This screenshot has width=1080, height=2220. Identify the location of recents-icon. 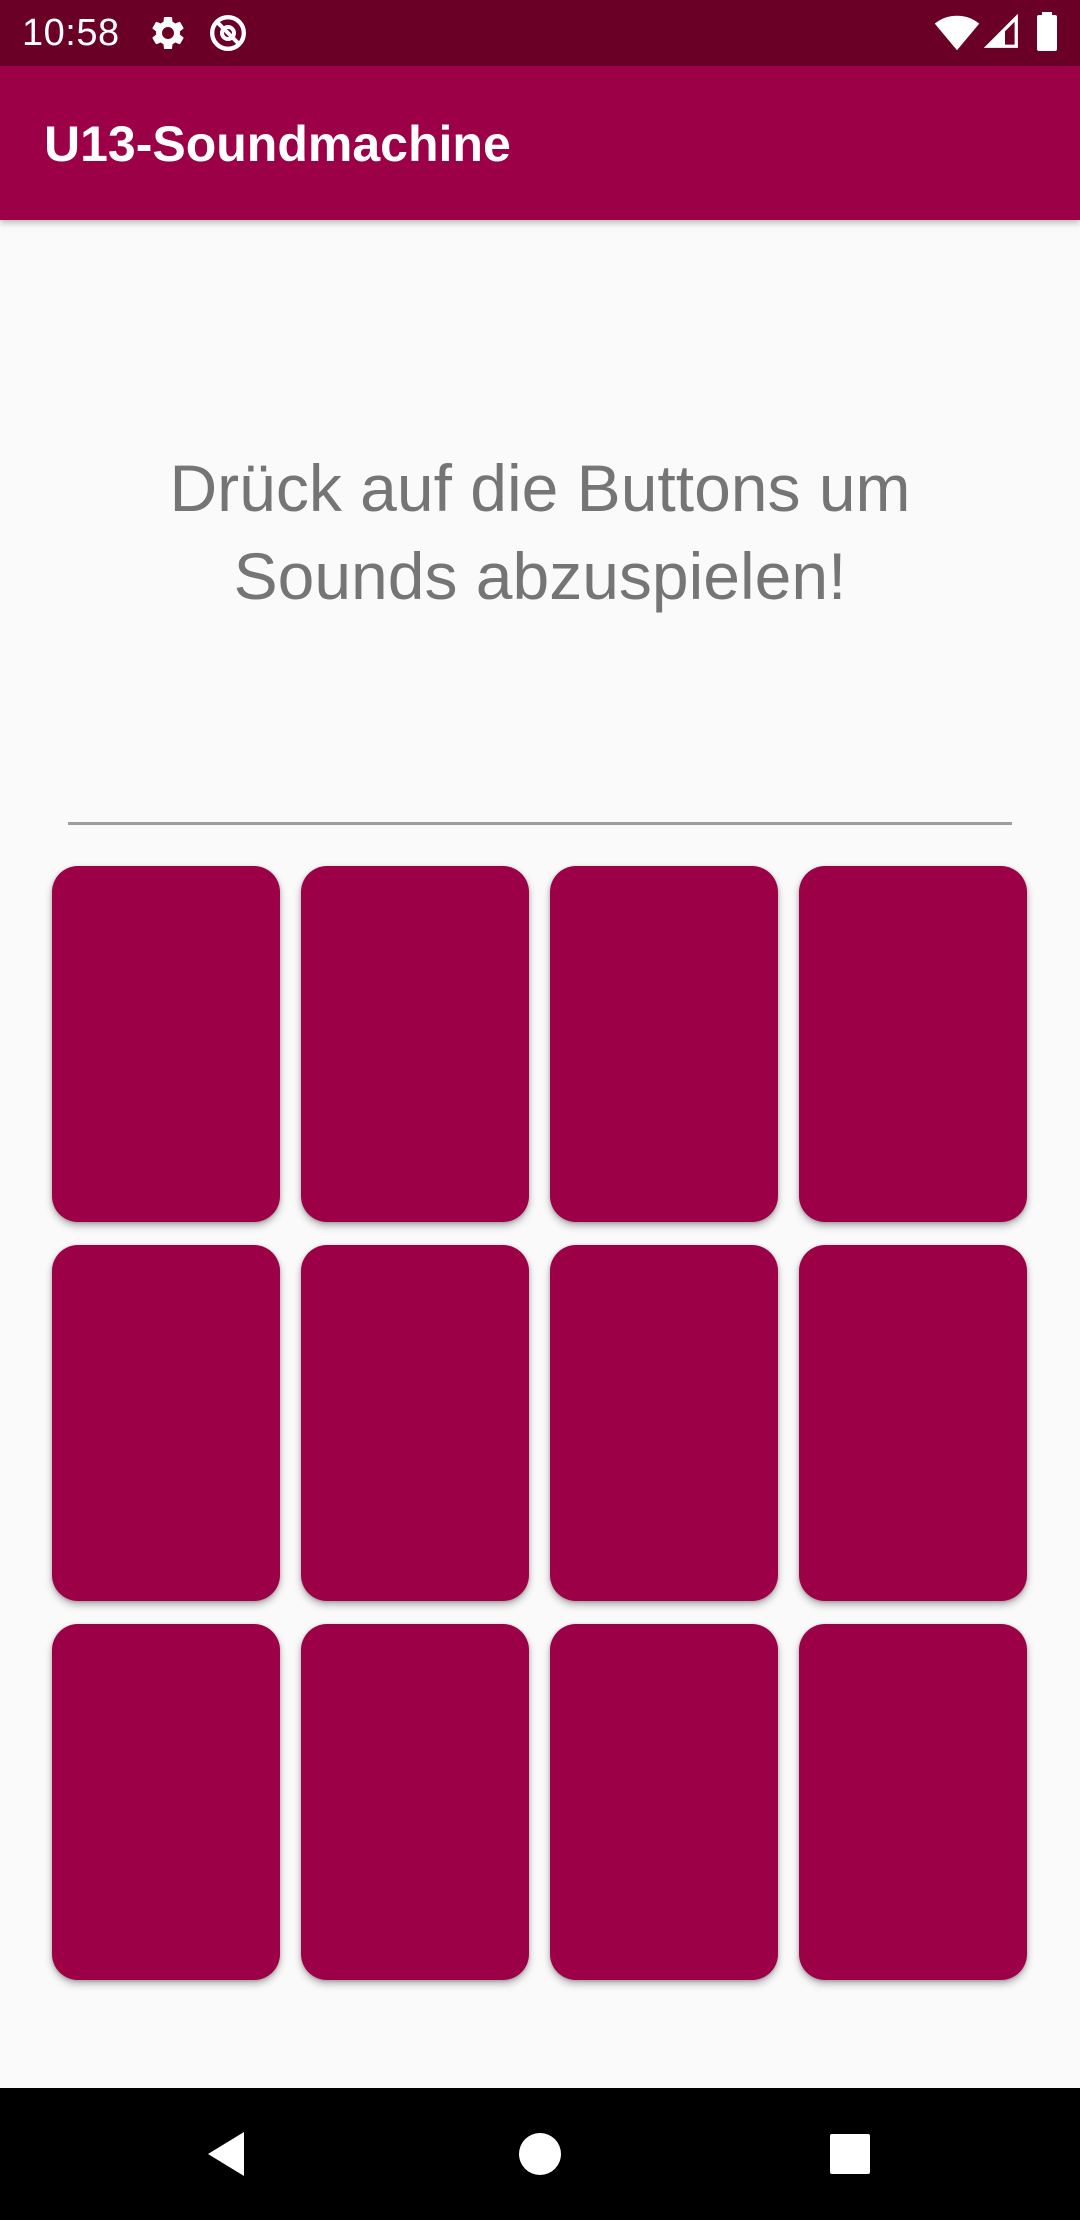
(850, 2154).